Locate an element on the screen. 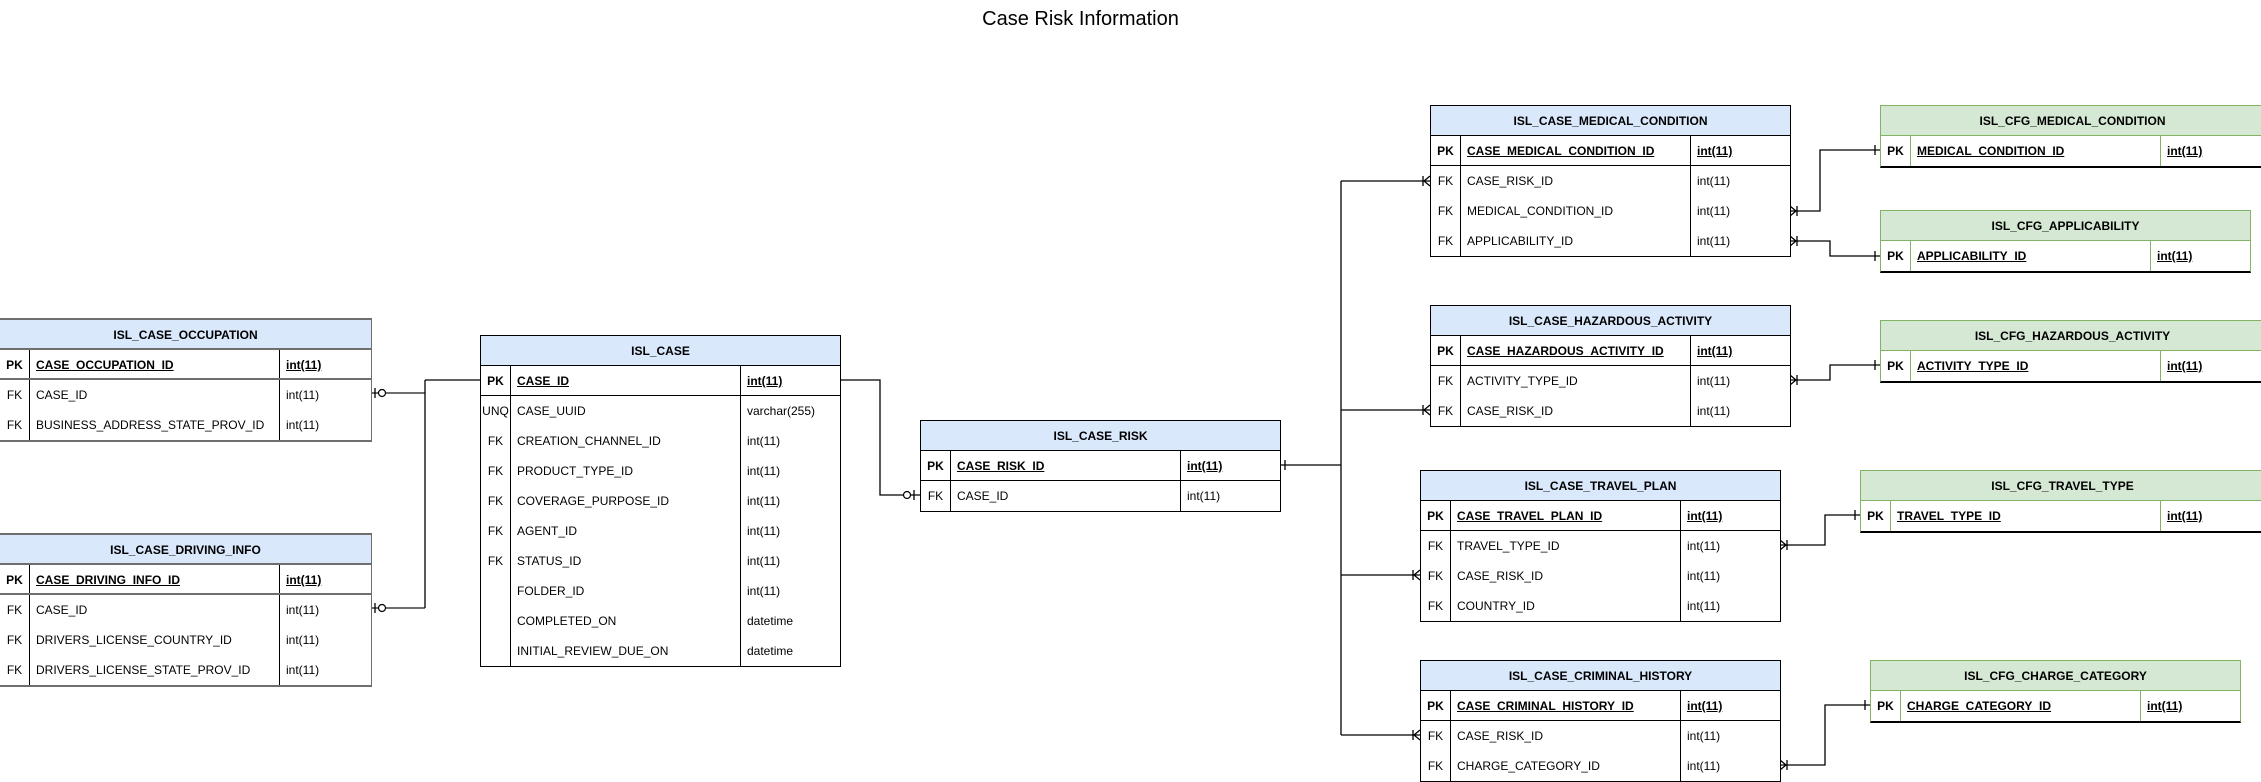 Image resolution: width=2261 pixels, height=782 pixels. pk-row: PK CASE_MEDICAL_CONDITION_ID int(11) is located at coordinates (1610, 151).